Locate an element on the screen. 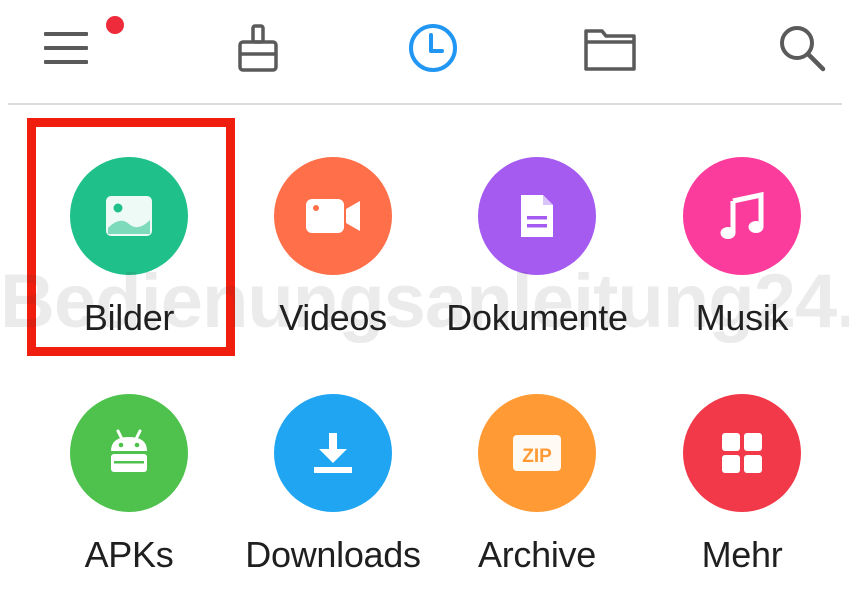  cleaner-button is located at coordinates (258, 48).